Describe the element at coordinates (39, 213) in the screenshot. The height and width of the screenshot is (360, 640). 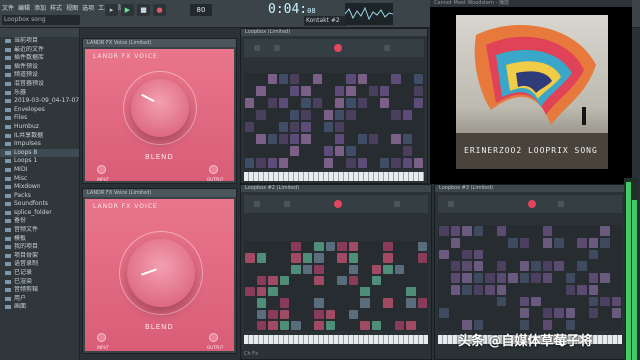
I see `browser-item: splice_folder` at that location.